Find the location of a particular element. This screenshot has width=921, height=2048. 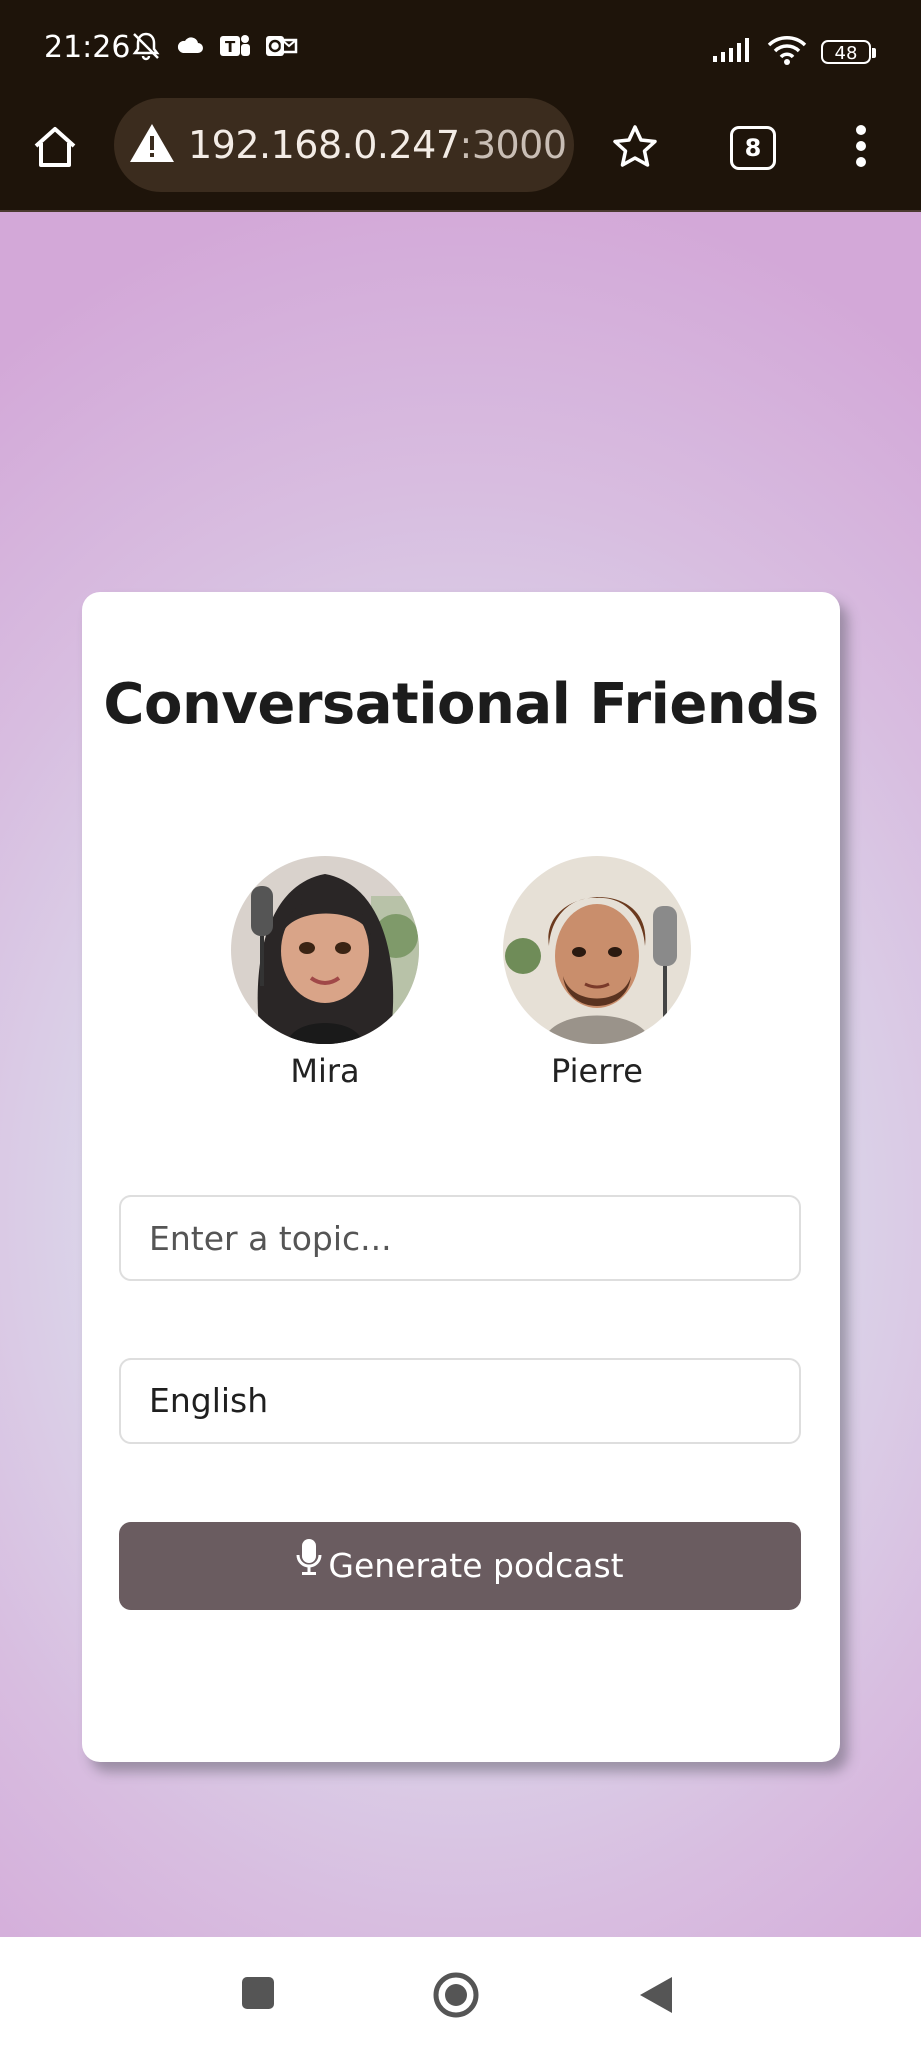

mic-icon is located at coordinates (309, 1566).